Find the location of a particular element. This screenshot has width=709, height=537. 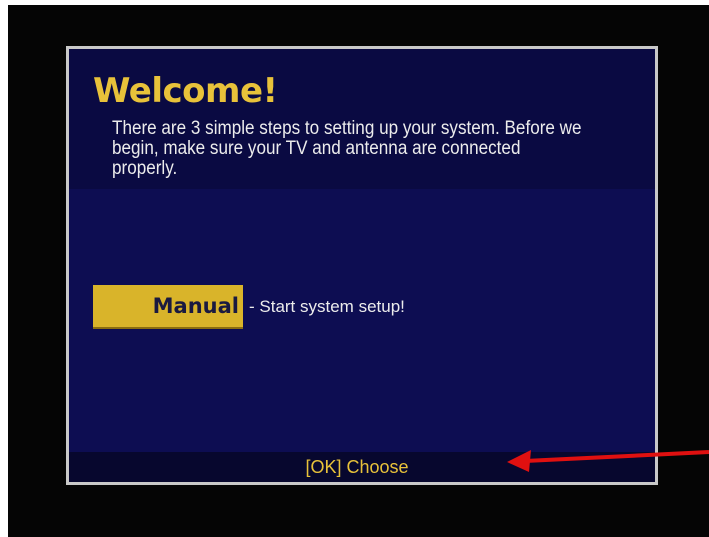

manual-description: - Start system setup! is located at coordinates (327, 306).